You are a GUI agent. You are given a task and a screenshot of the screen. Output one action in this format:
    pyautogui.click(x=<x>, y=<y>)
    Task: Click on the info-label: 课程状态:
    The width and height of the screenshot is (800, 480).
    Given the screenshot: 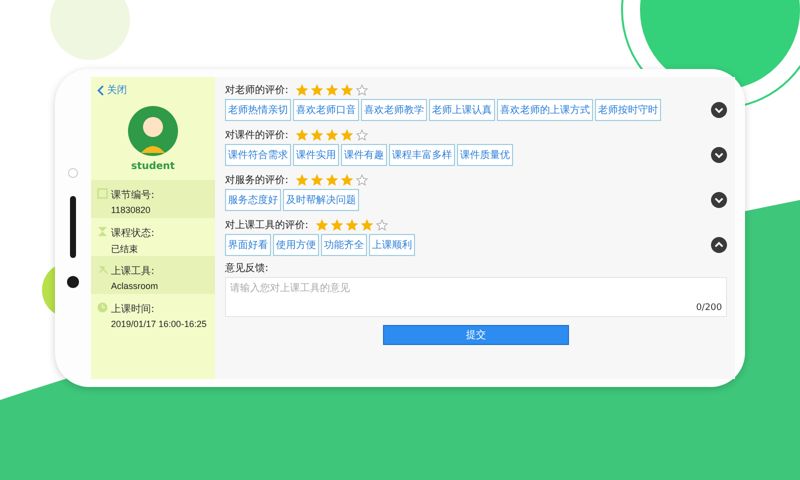 What is the action you would take?
    pyautogui.click(x=132, y=233)
    